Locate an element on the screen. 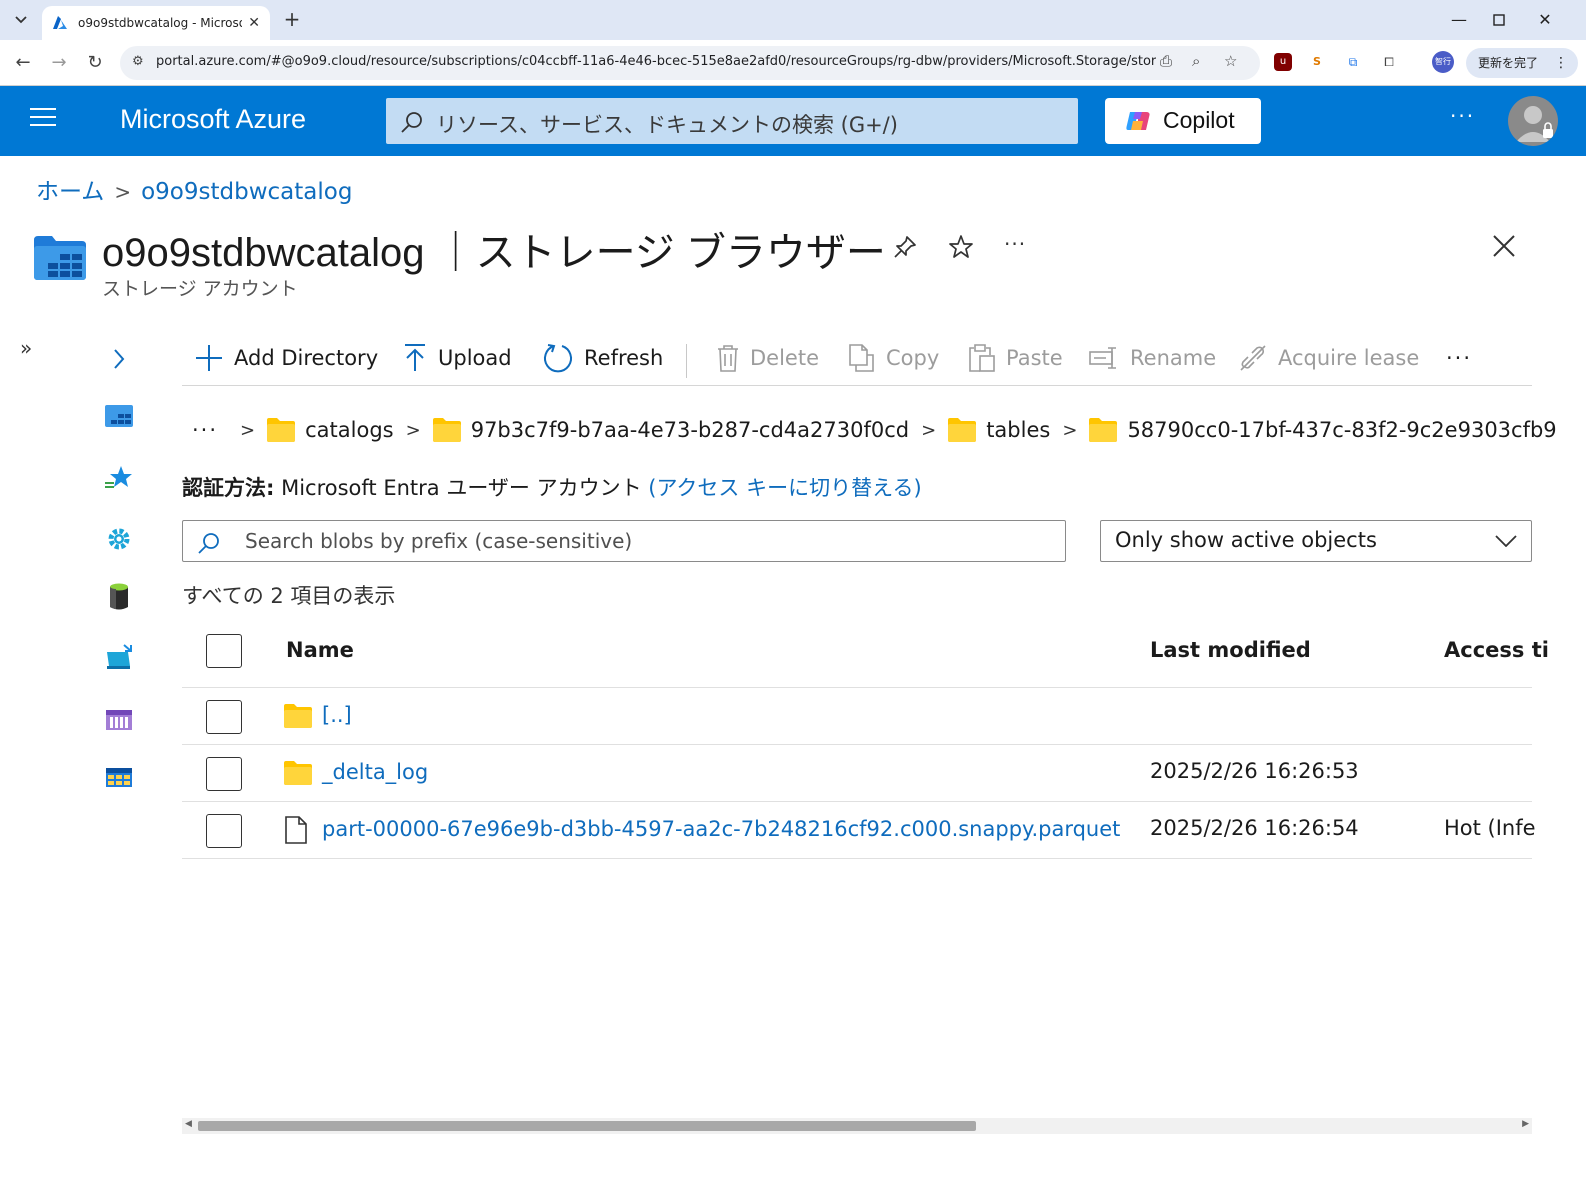 The width and height of the screenshot is (1586, 1193). auth-method-value: Microsoft Entra ユーザー アカウント is located at coordinates (461, 488).